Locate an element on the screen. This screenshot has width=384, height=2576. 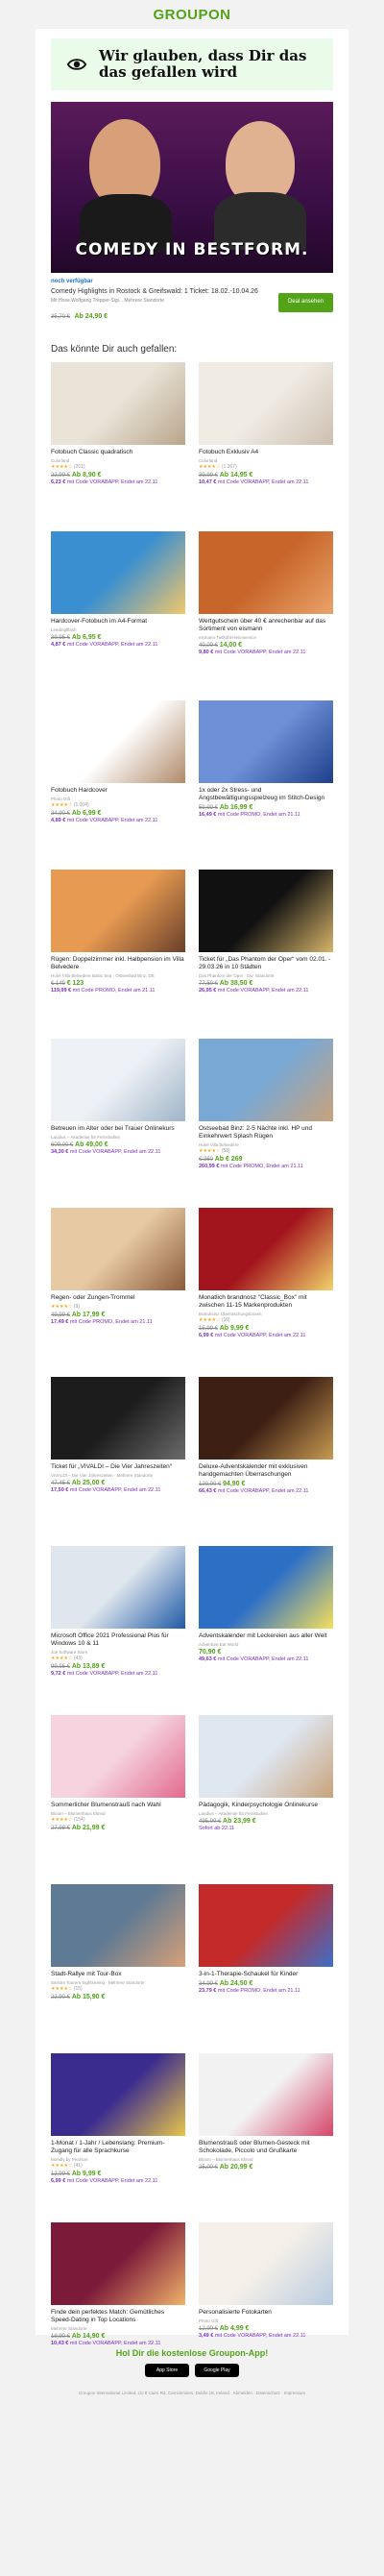
deal-title: Hardcover-Fotobuch im A4-Format is located at coordinates (118, 622).